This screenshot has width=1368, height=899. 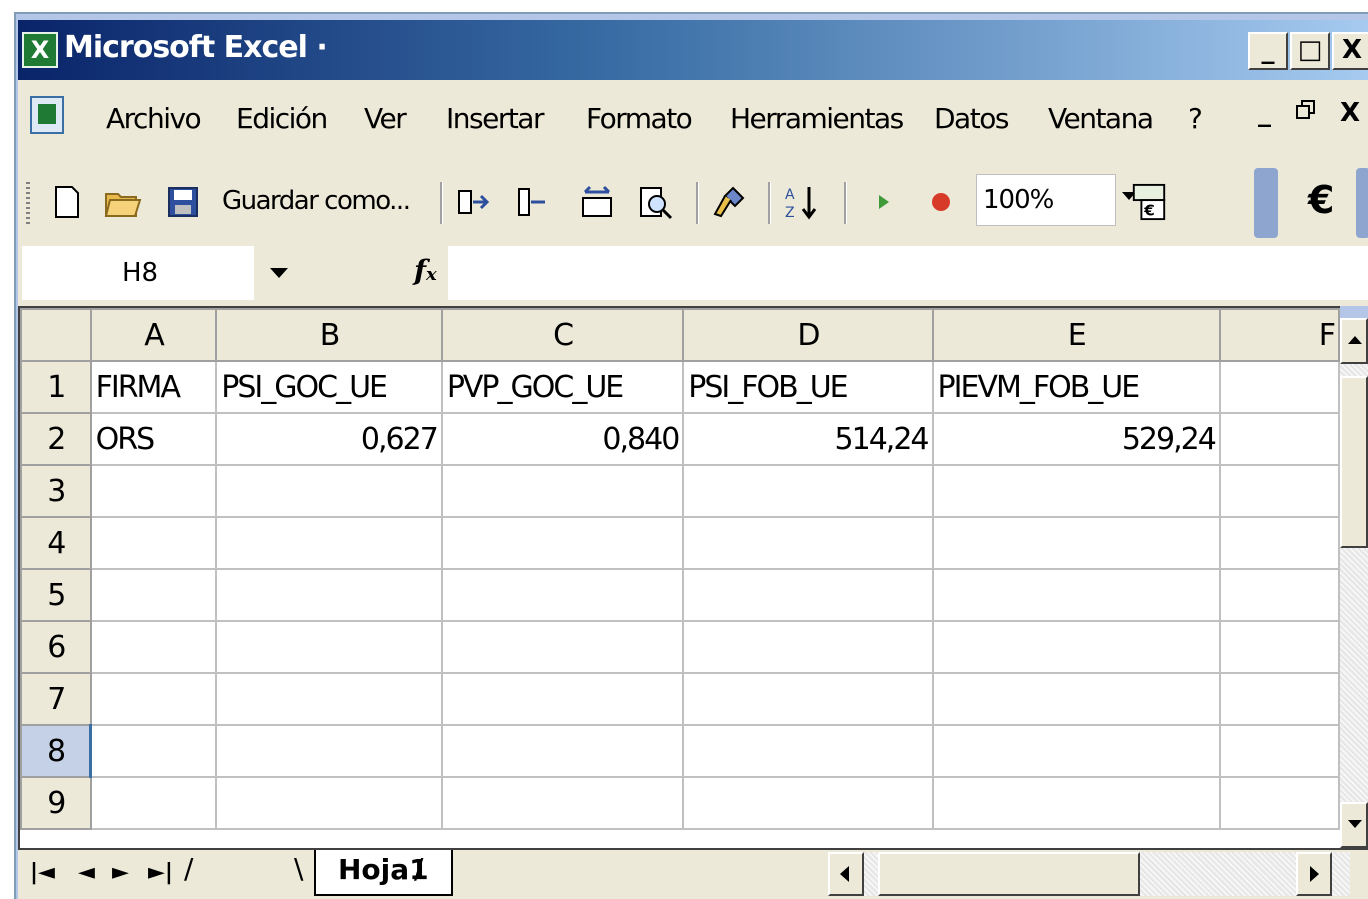 I want to click on cell-b2: 0,627, so click(x=329, y=439).